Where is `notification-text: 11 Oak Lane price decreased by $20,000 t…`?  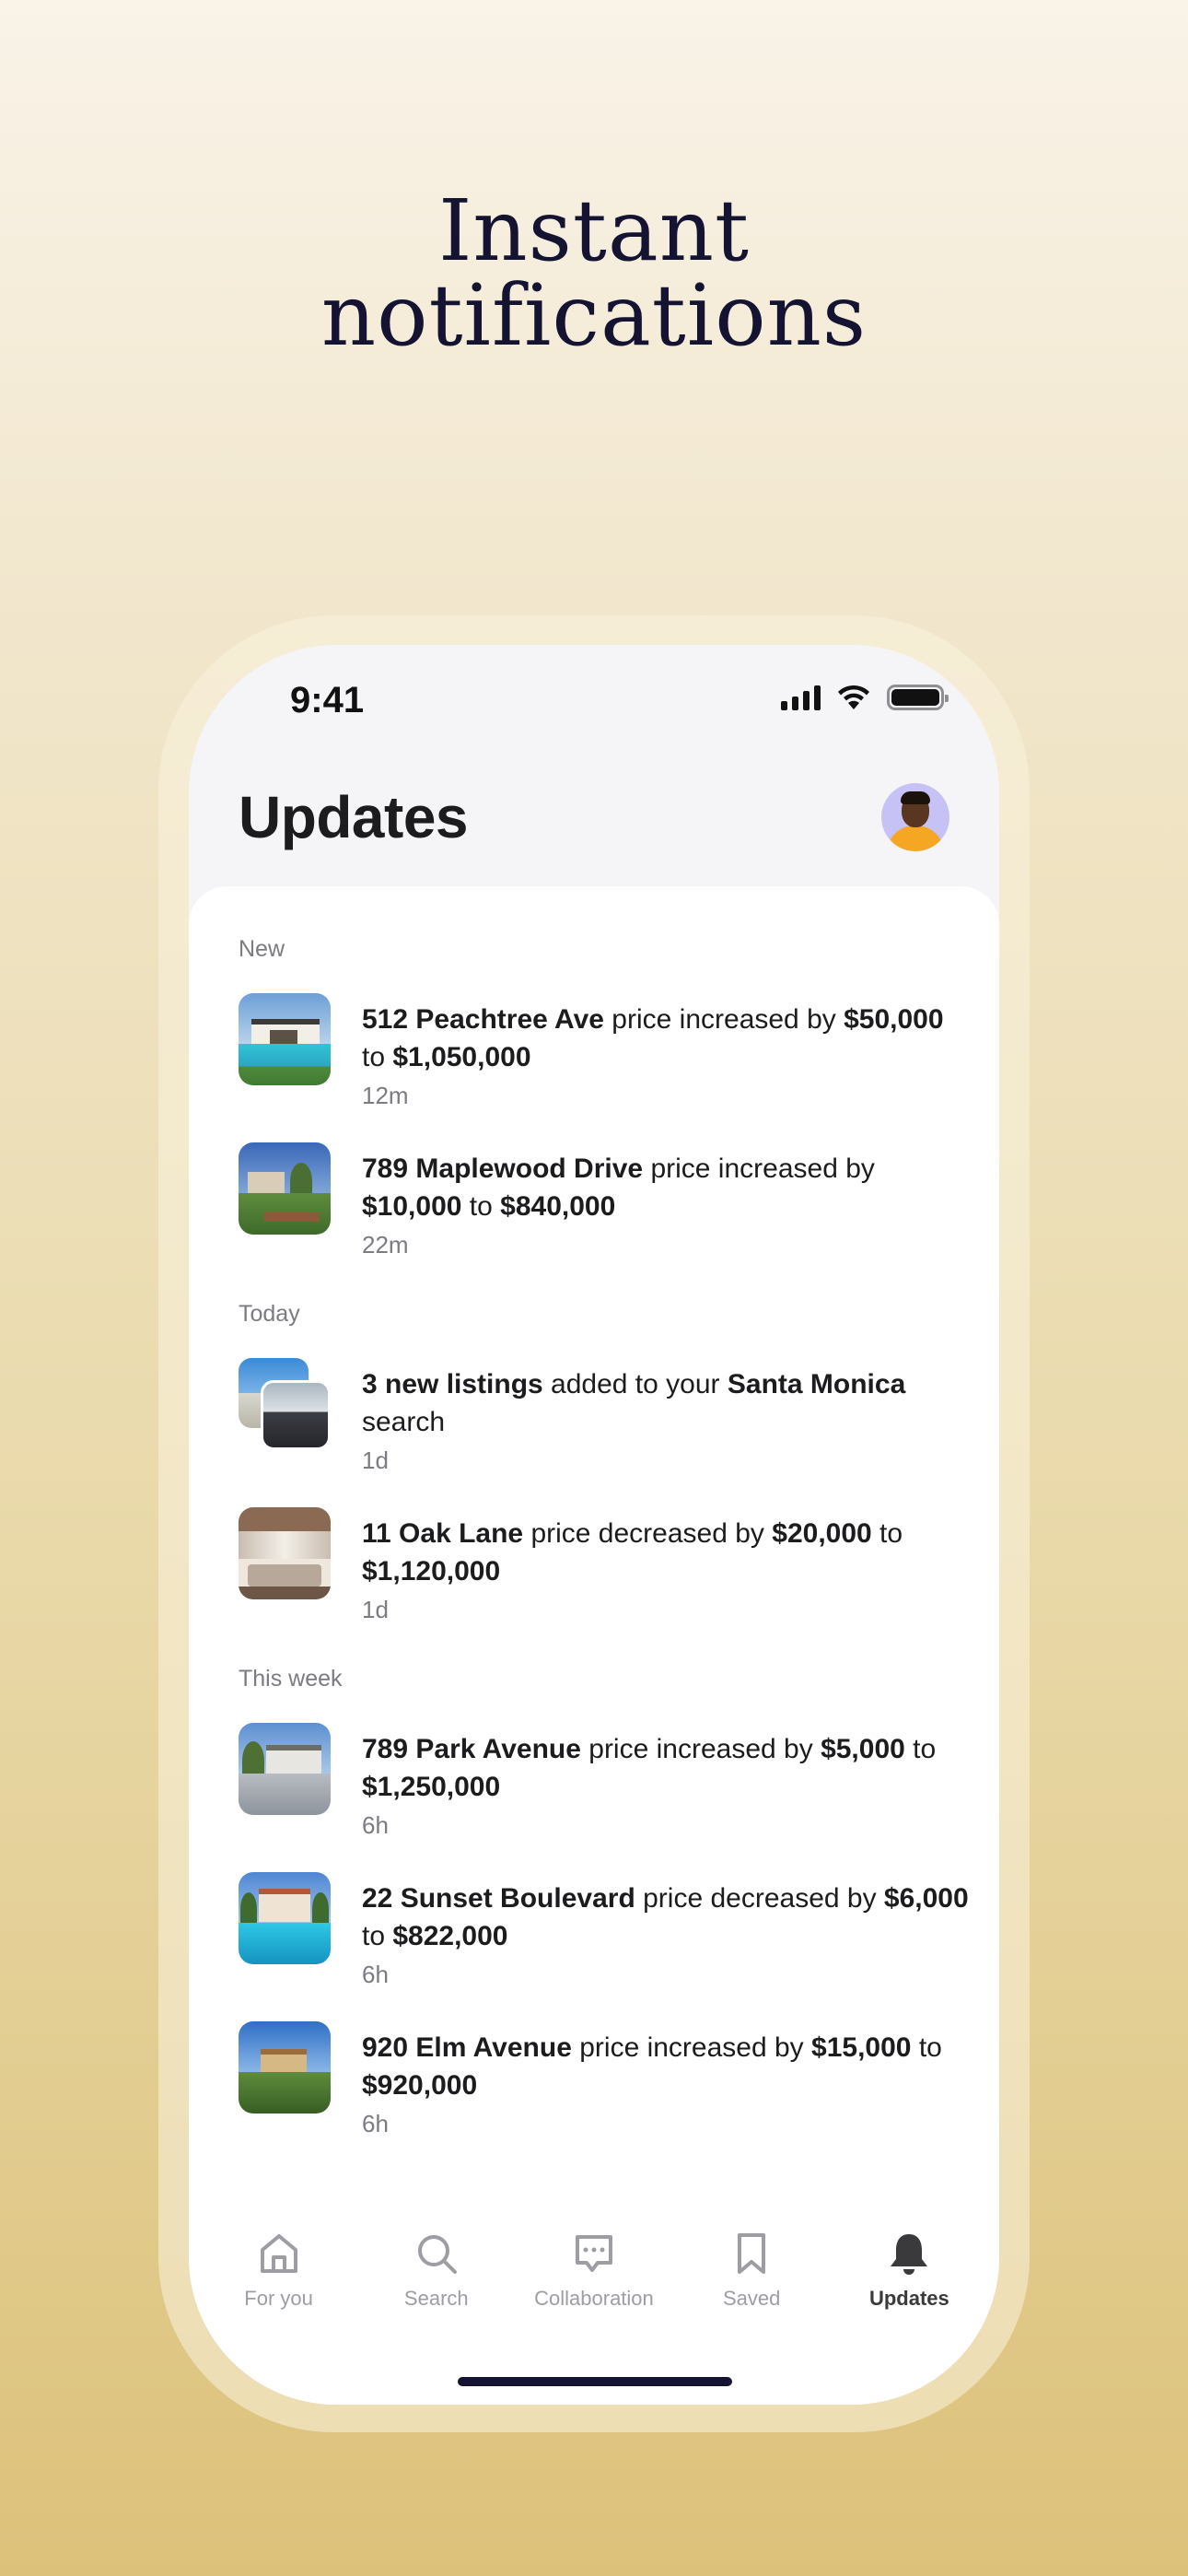
notification-text: 11 Oak Lane price decreased by $20,000 t… is located at coordinates (632, 1552).